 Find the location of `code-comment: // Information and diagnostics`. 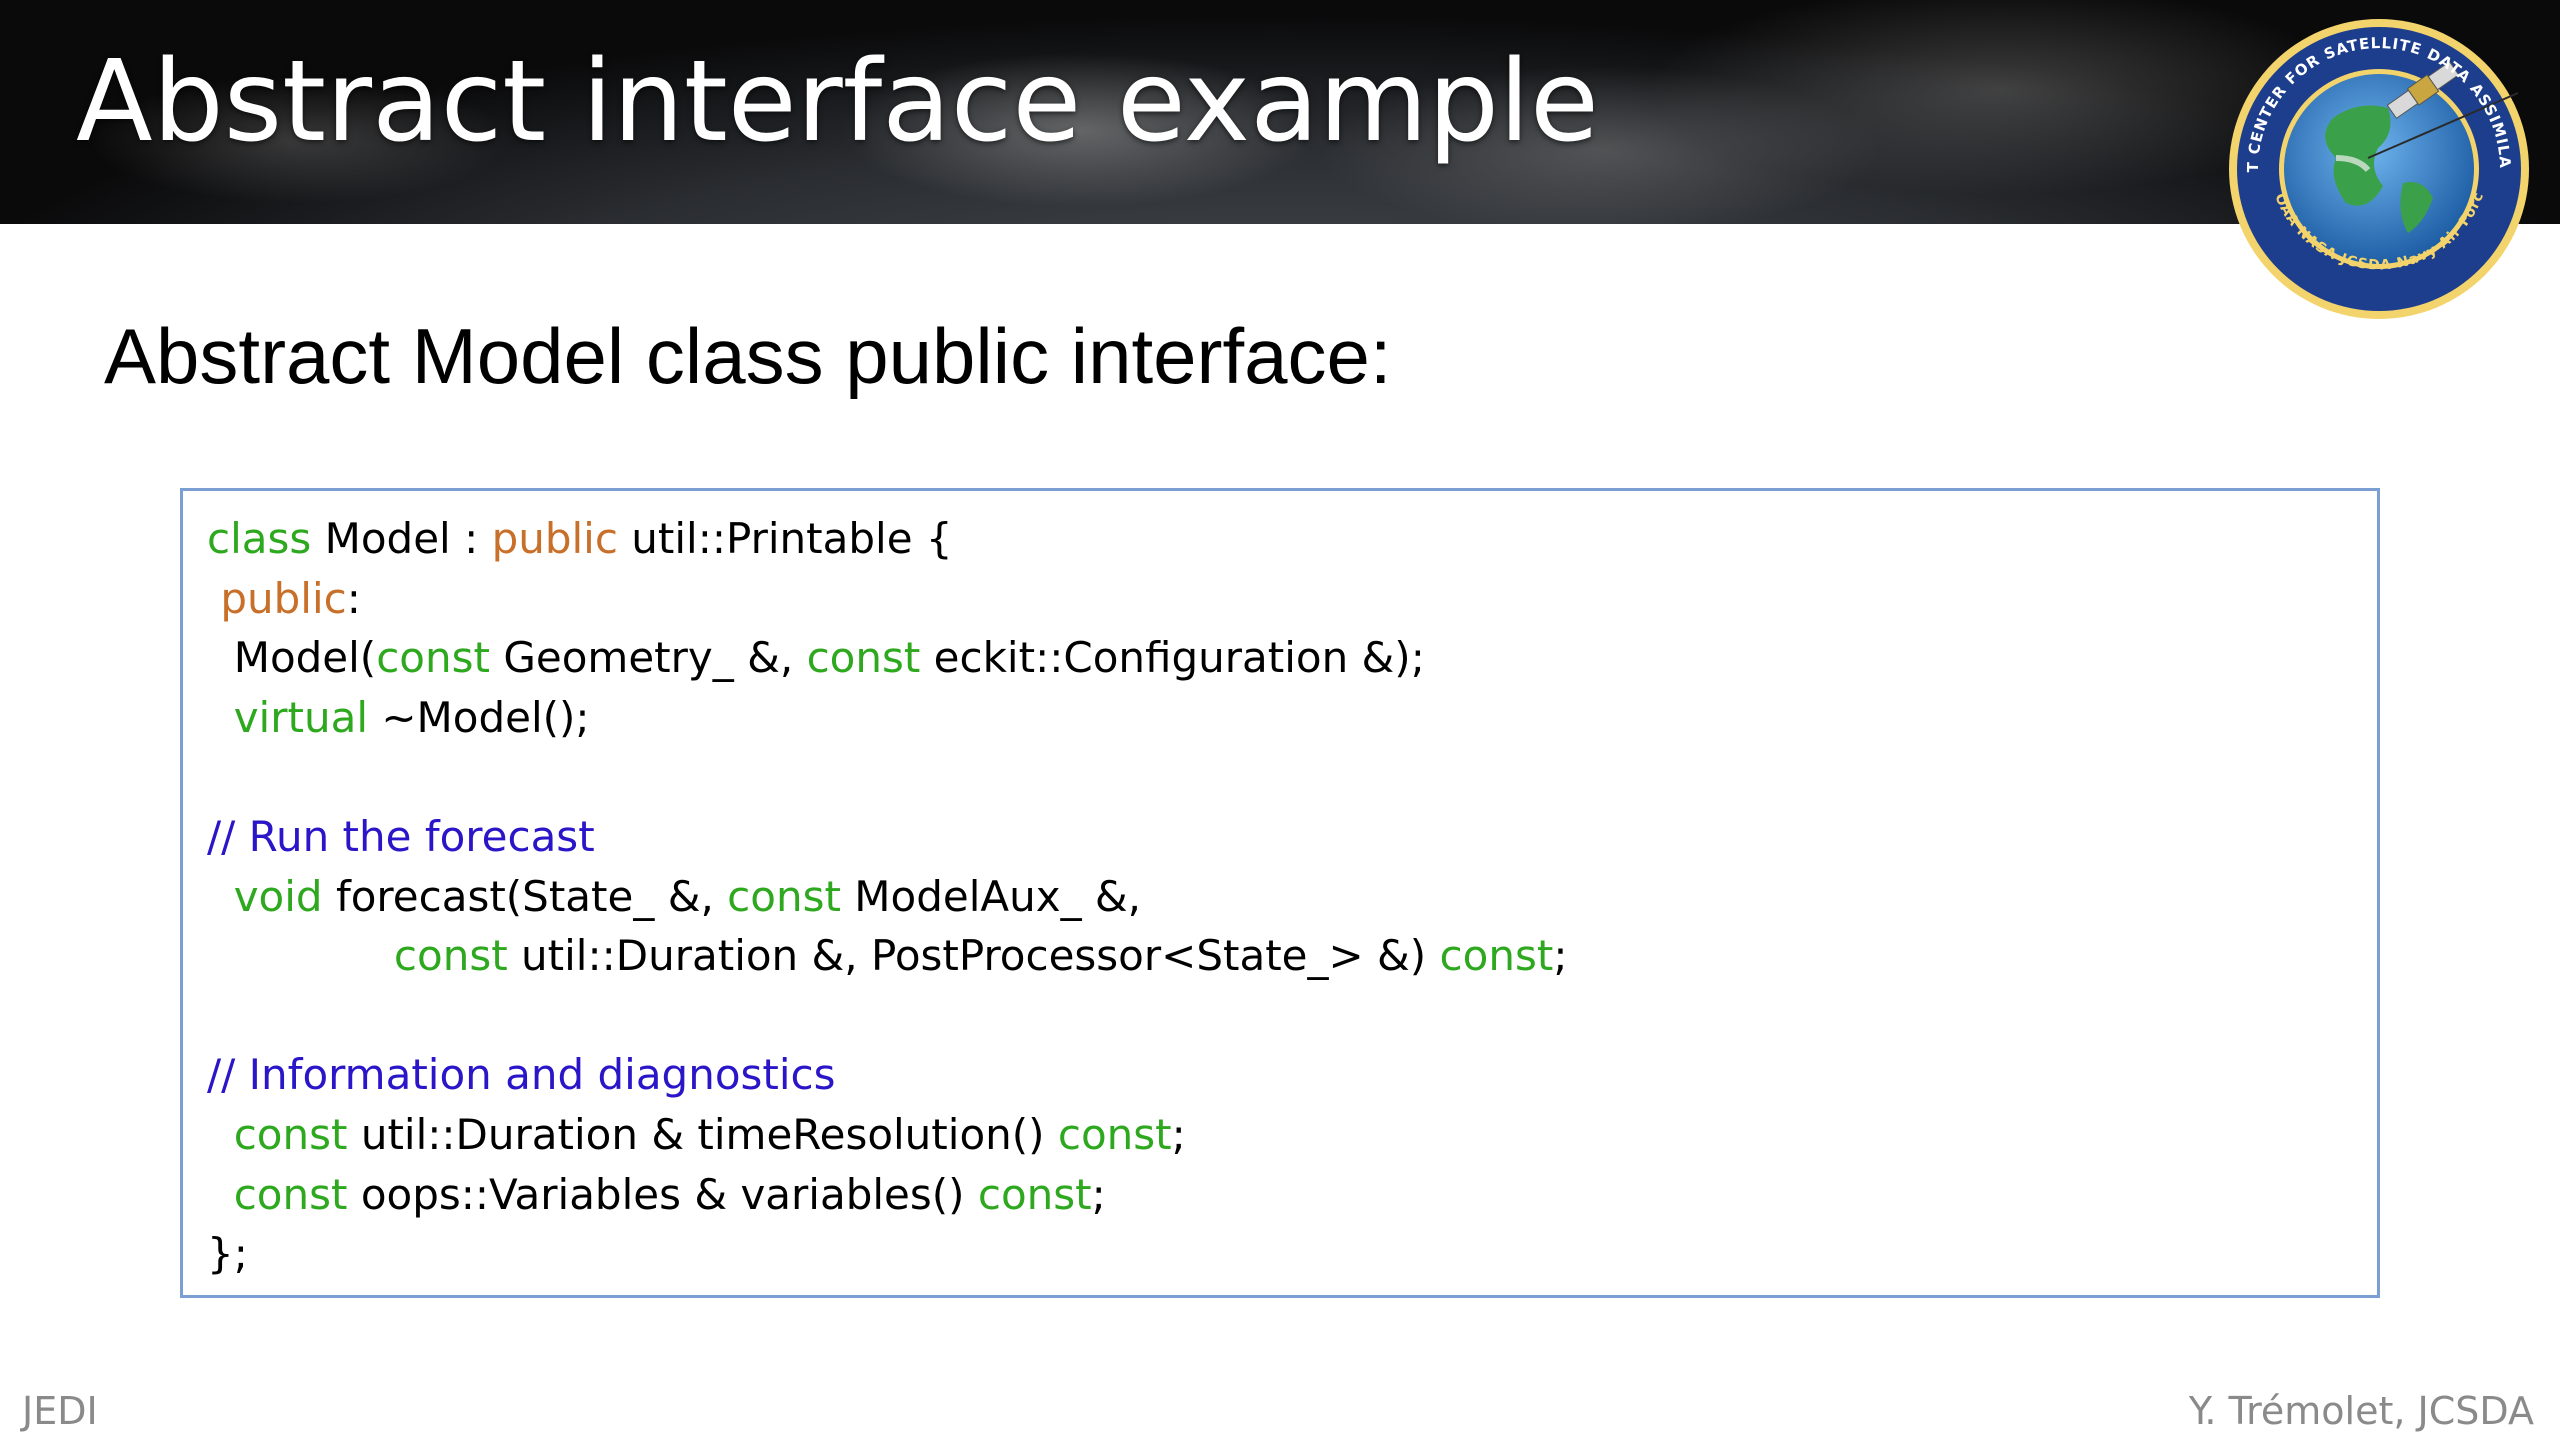

code-comment: // Information and diagnostics is located at coordinates (521, 1075).